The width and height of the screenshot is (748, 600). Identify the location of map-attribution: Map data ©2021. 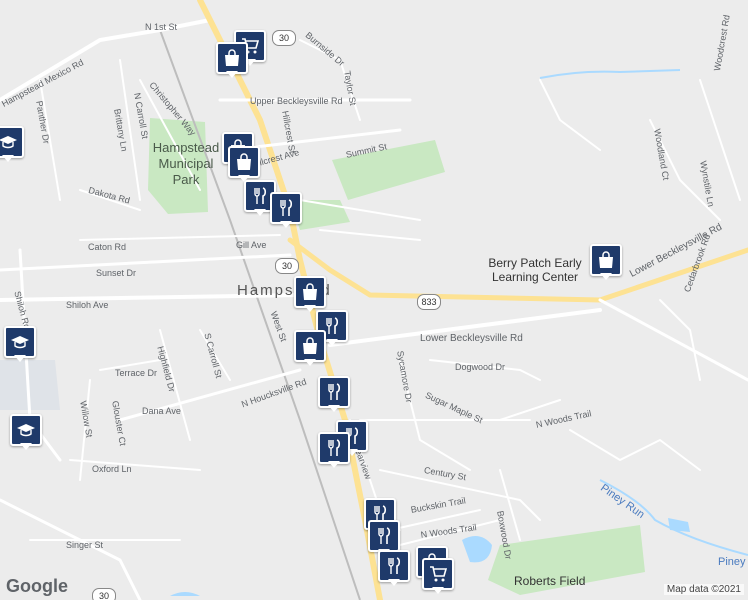
(703, 589).